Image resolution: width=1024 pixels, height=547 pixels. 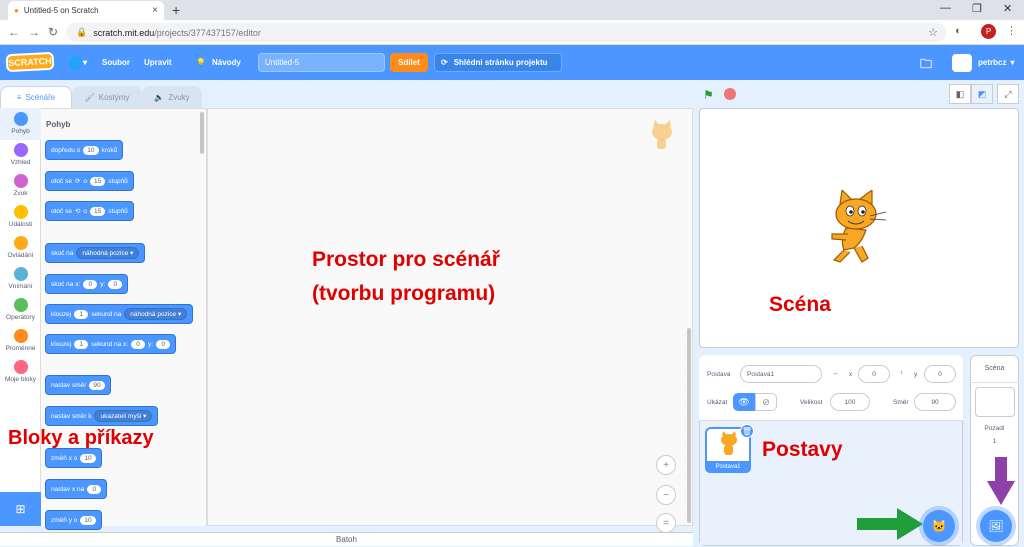 I want to click on add-sprite-button: 🐱, so click(x=939, y=526).